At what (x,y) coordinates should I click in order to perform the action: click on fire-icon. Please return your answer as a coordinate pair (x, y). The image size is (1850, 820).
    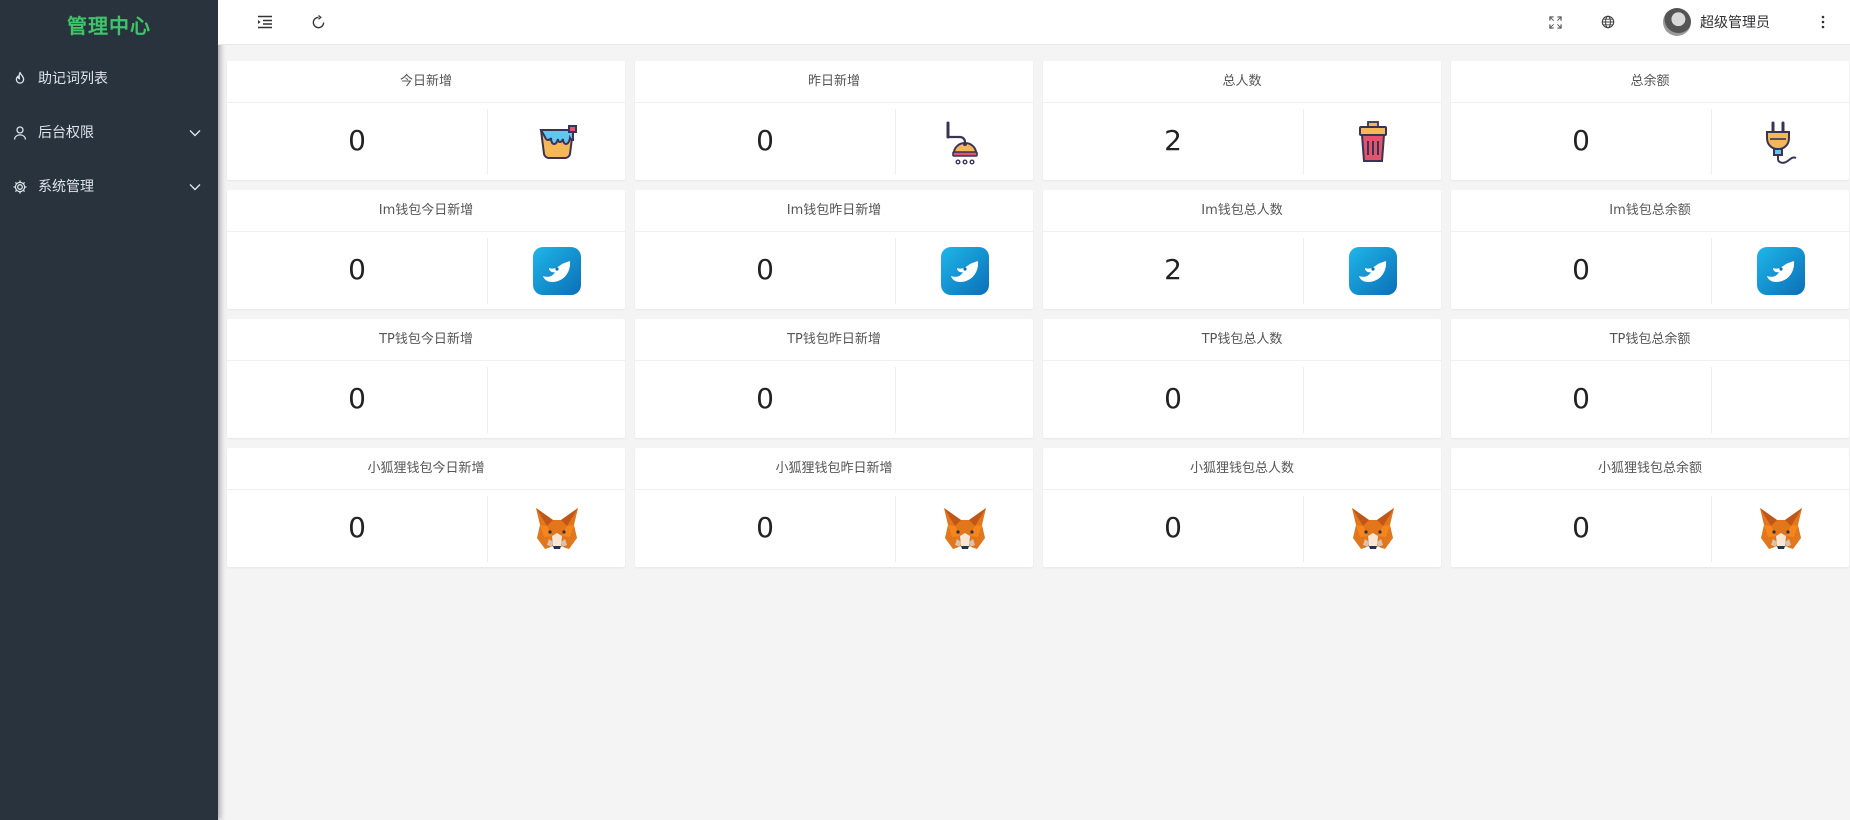
    Looking at the image, I should click on (20, 77).